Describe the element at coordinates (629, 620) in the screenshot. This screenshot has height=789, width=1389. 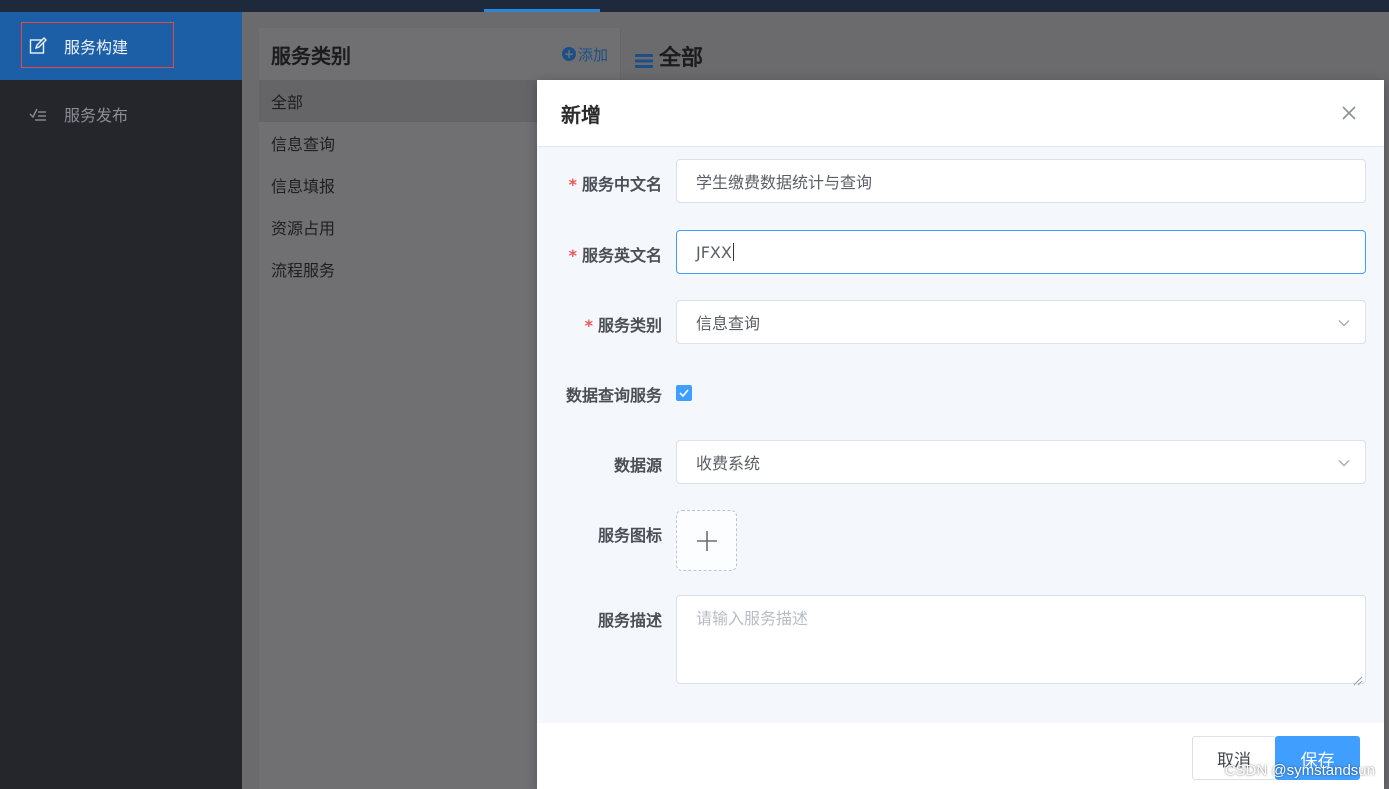
I see `description-label: 服务描述` at that location.